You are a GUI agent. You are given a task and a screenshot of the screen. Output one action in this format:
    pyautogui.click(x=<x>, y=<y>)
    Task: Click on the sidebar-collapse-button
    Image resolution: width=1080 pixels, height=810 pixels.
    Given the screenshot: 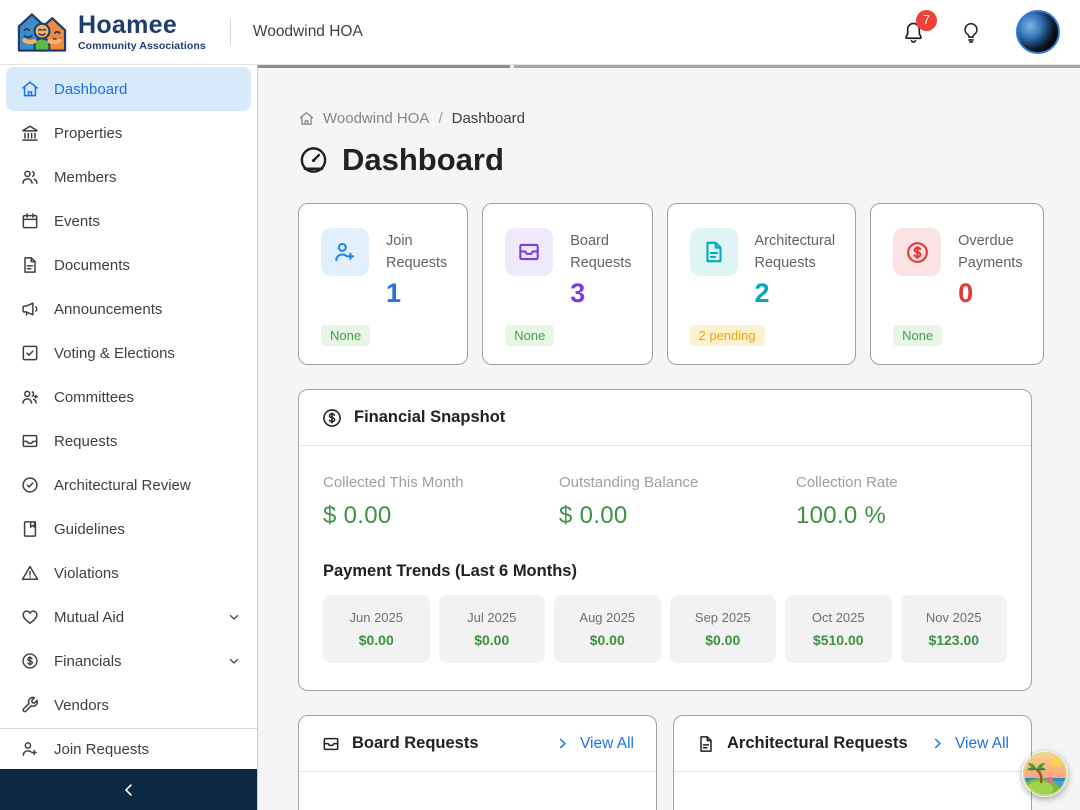 What is the action you would take?
    pyautogui.click(x=128, y=789)
    